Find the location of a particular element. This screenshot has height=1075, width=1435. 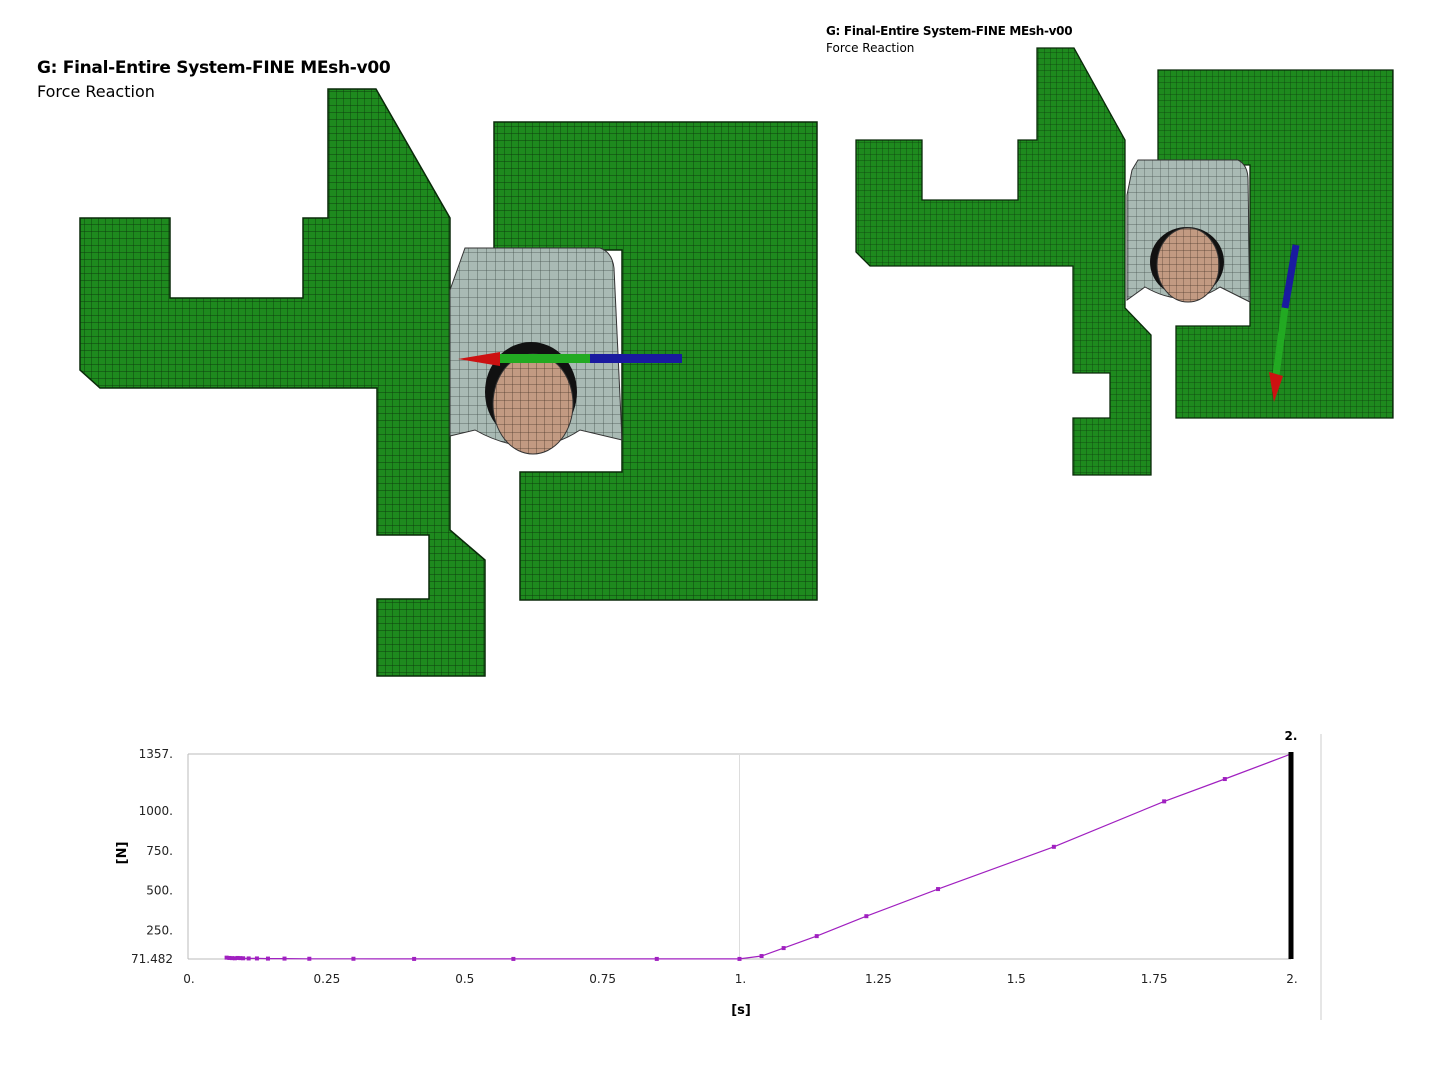

series-line is located at coordinates (759, 856).